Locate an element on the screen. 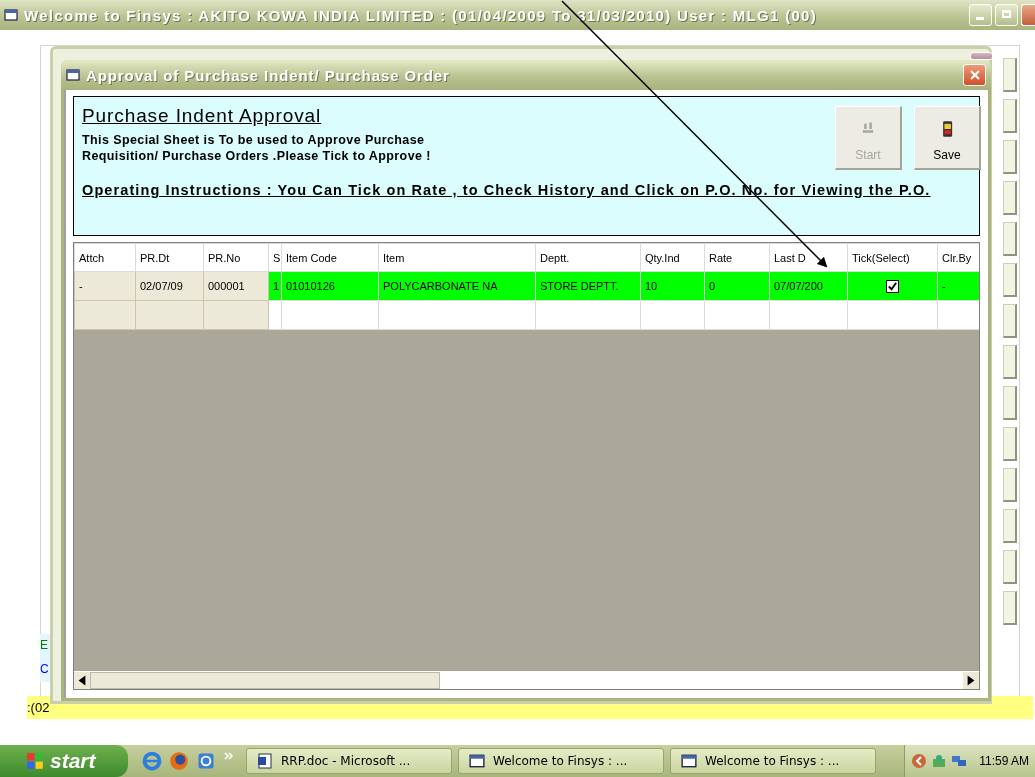 This screenshot has width=1035, height=777. form-label: E is located at coordinates (44, 645).